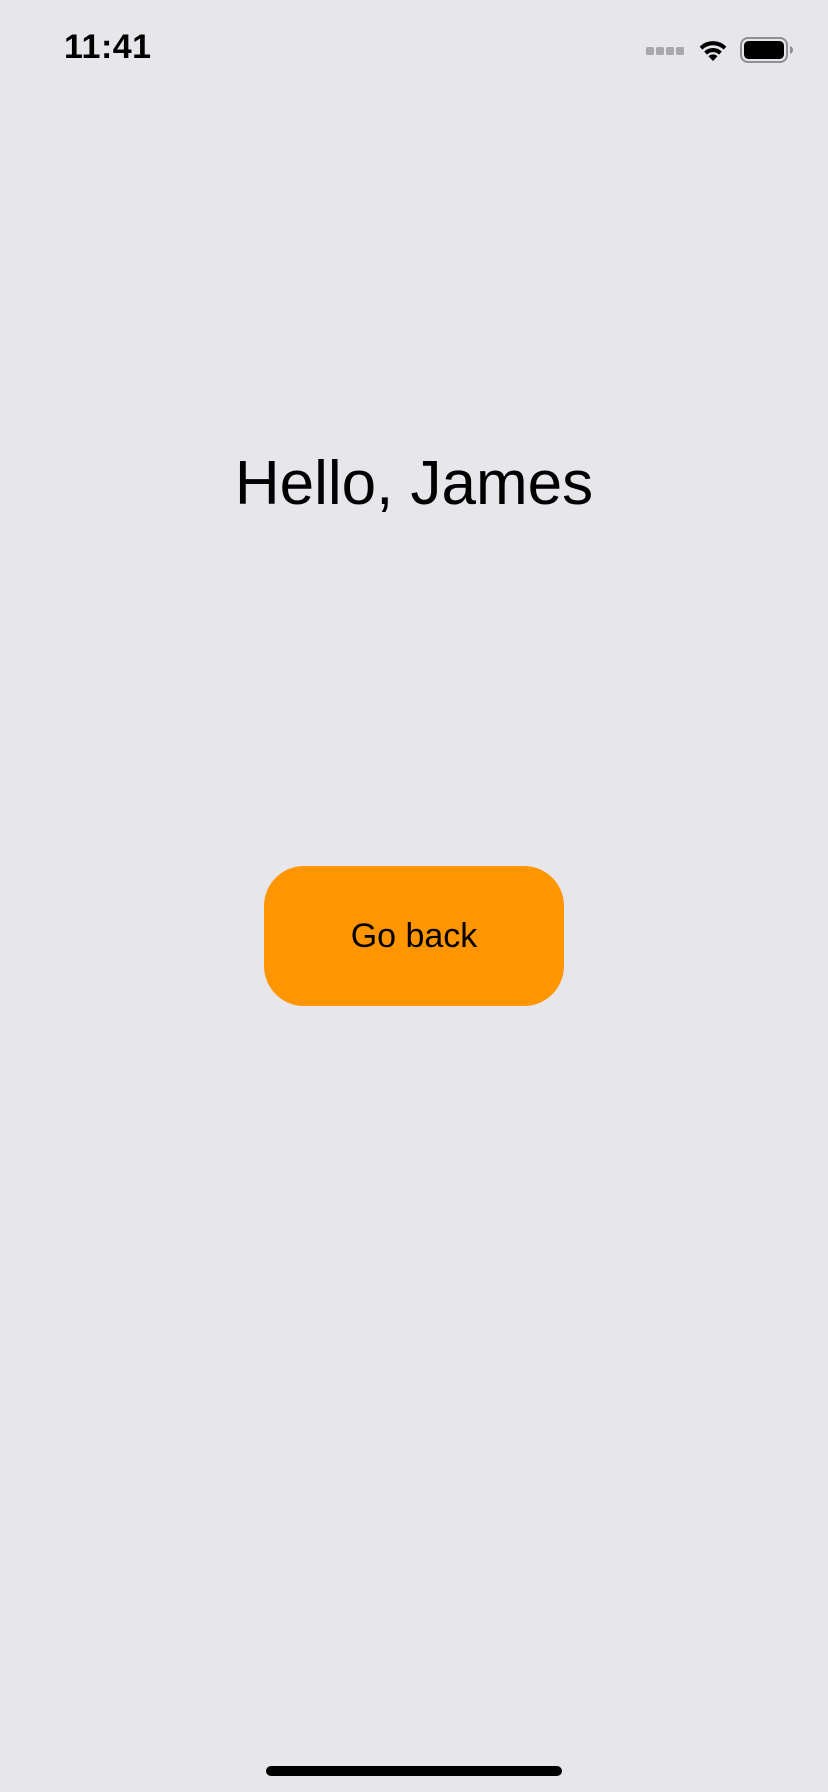  Describe the element at coordinates (414, 936) in the screenshot. I see `go-back-button: Go back` at that location.